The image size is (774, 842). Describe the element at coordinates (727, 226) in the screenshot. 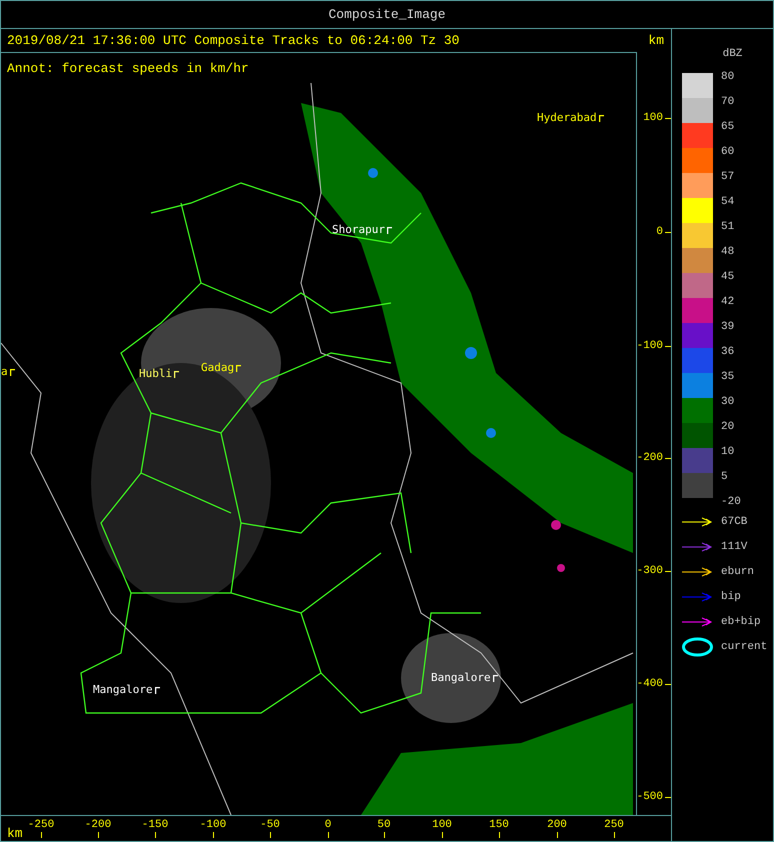

I see `scale-label: 51` at that location.